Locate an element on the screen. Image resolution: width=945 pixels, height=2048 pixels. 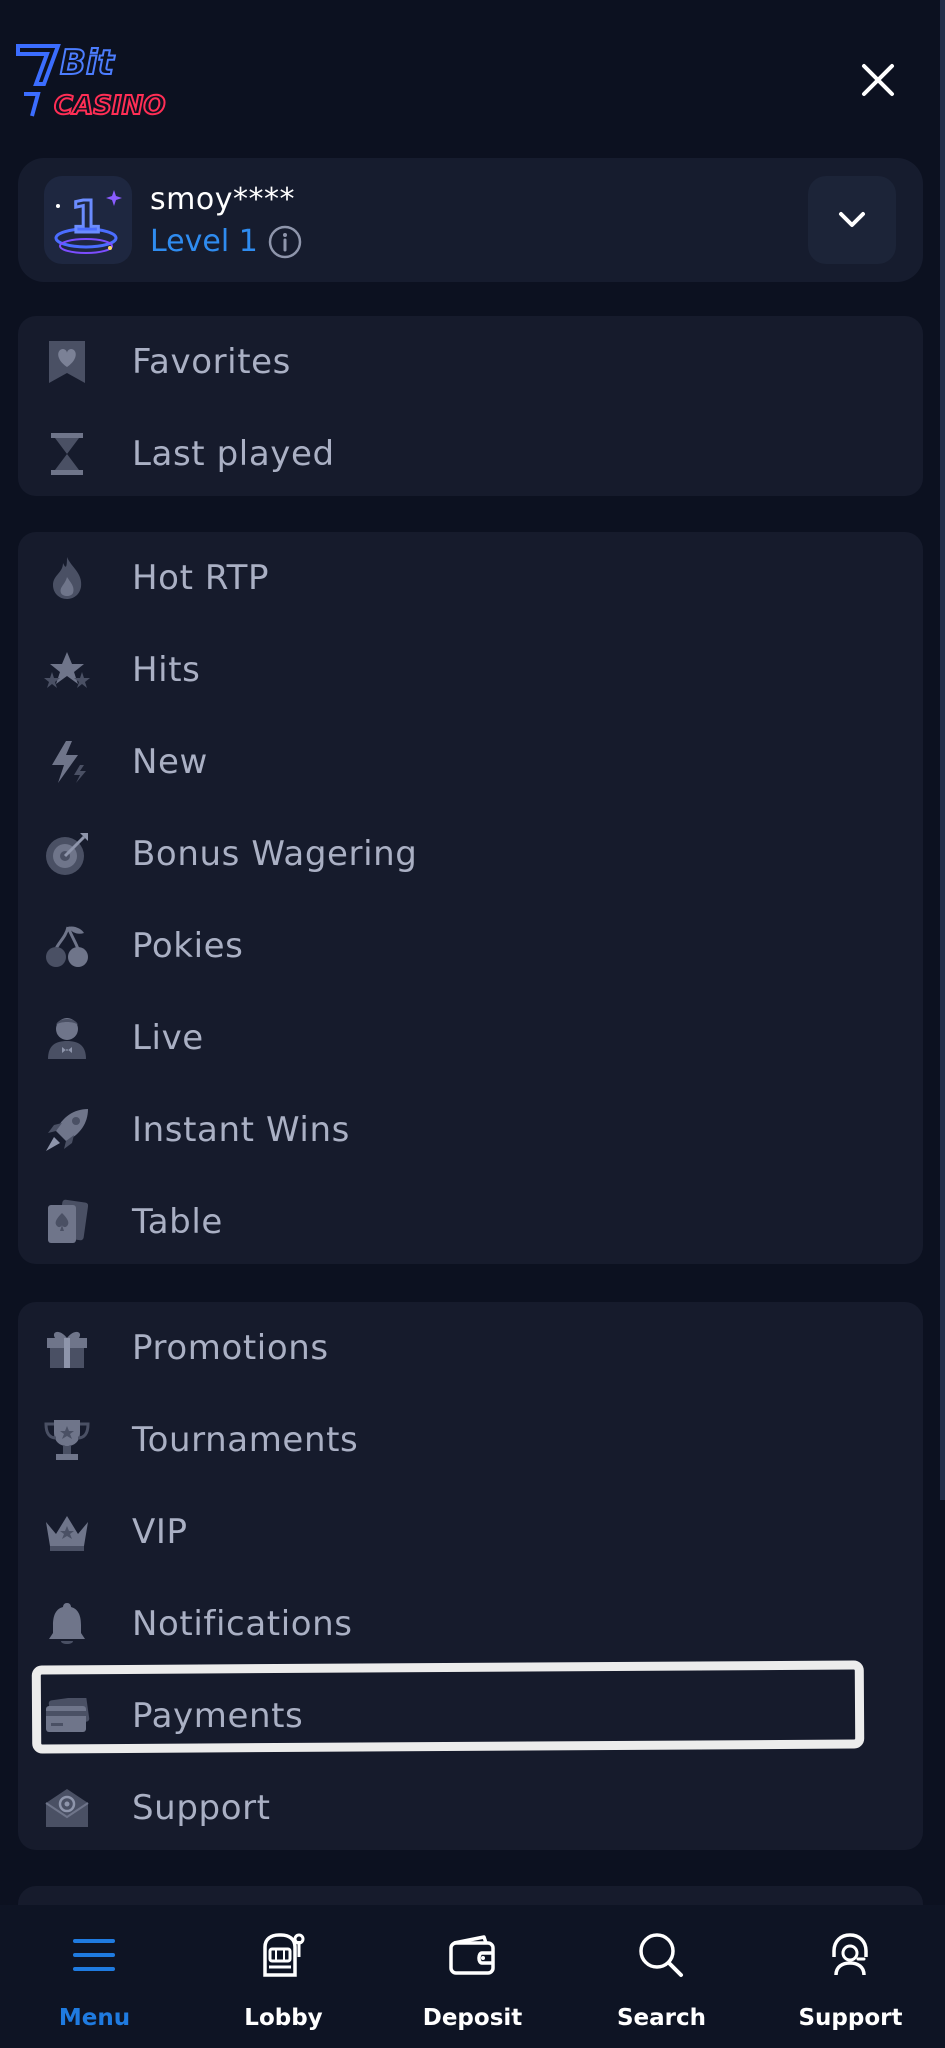
nav-deposit: Deposit is located at coordinates (472, 1976).